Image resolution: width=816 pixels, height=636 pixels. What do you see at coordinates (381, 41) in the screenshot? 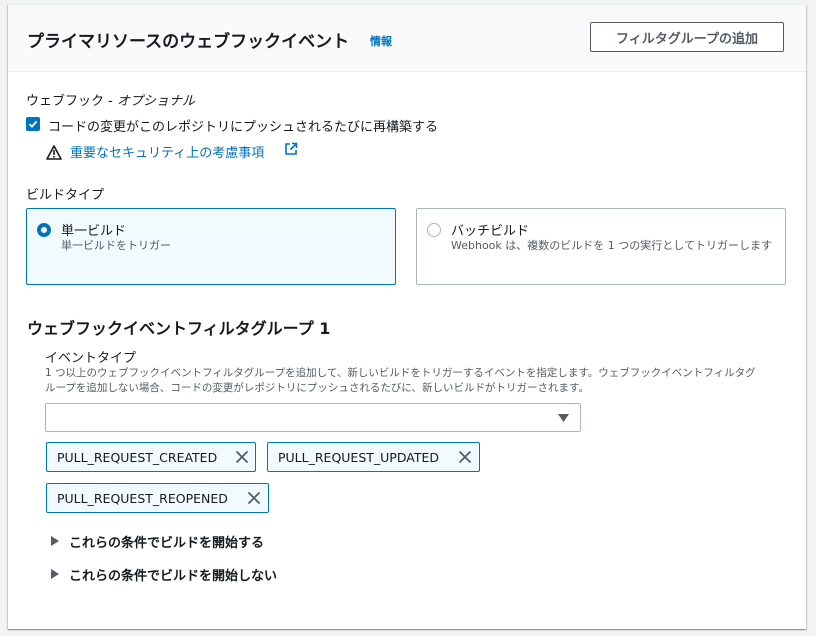
I see `info-link: 情報` at bounding box center [381, 41].